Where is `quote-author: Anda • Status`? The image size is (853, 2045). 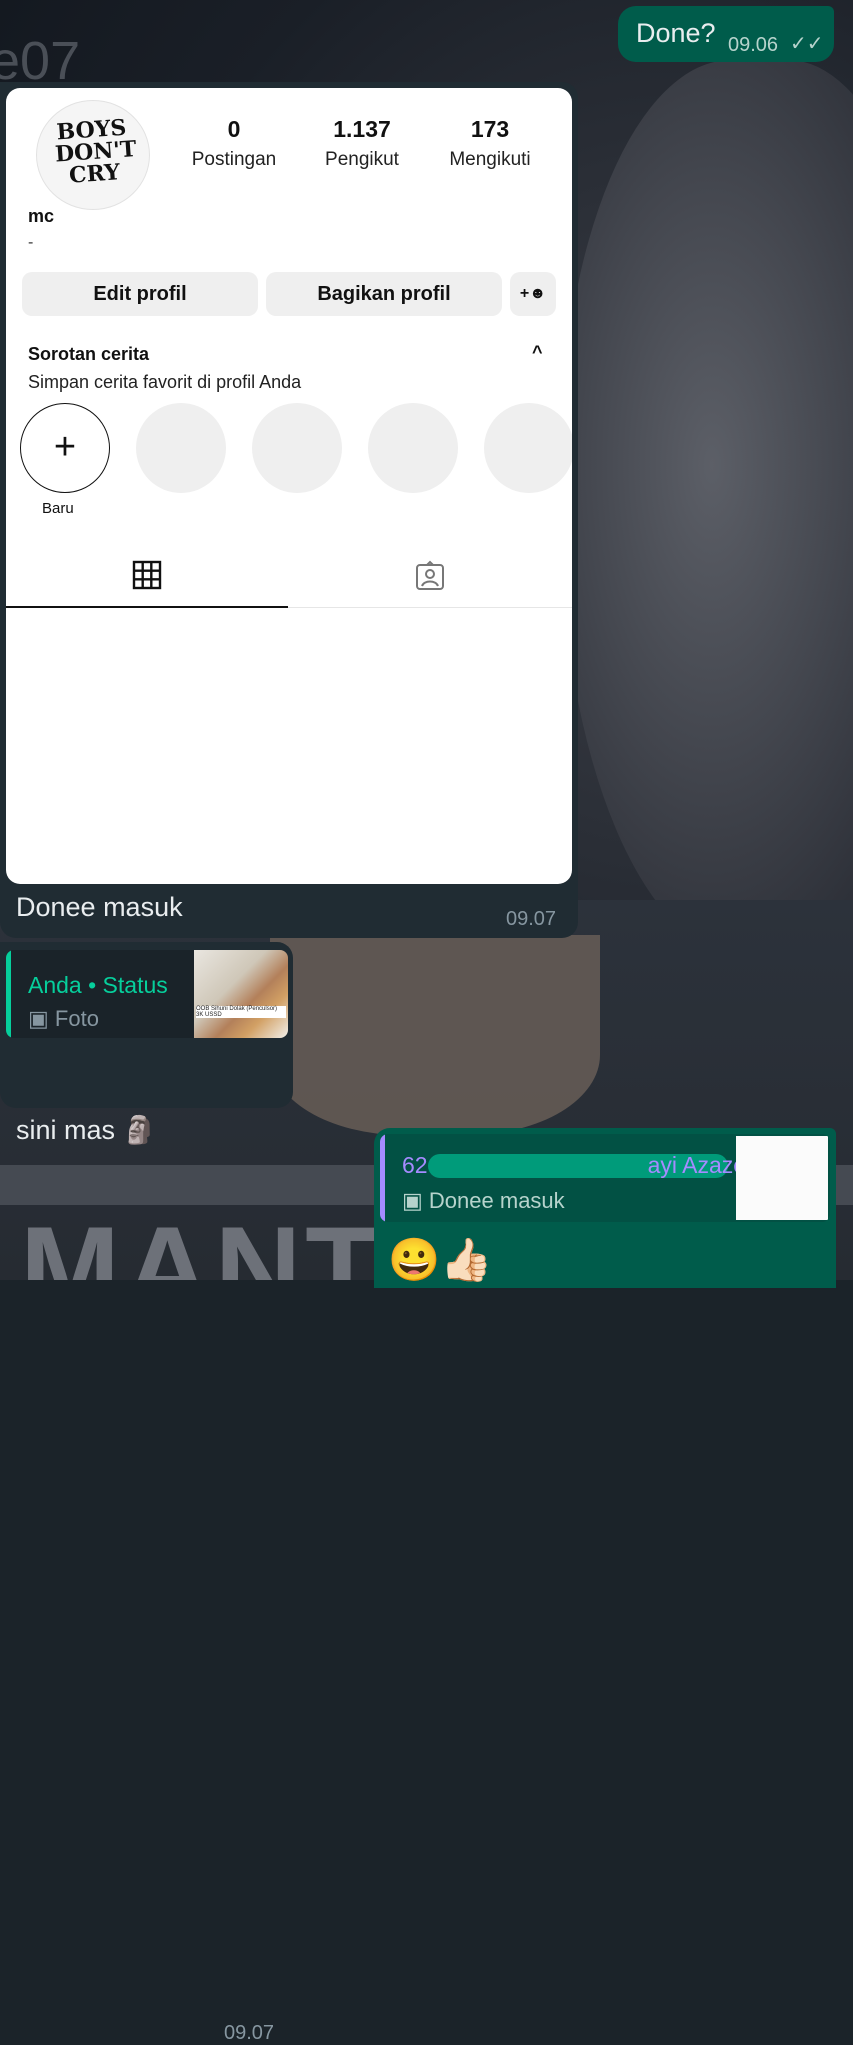 quote-author: Anda • Status is located at coordinates (98, 985).